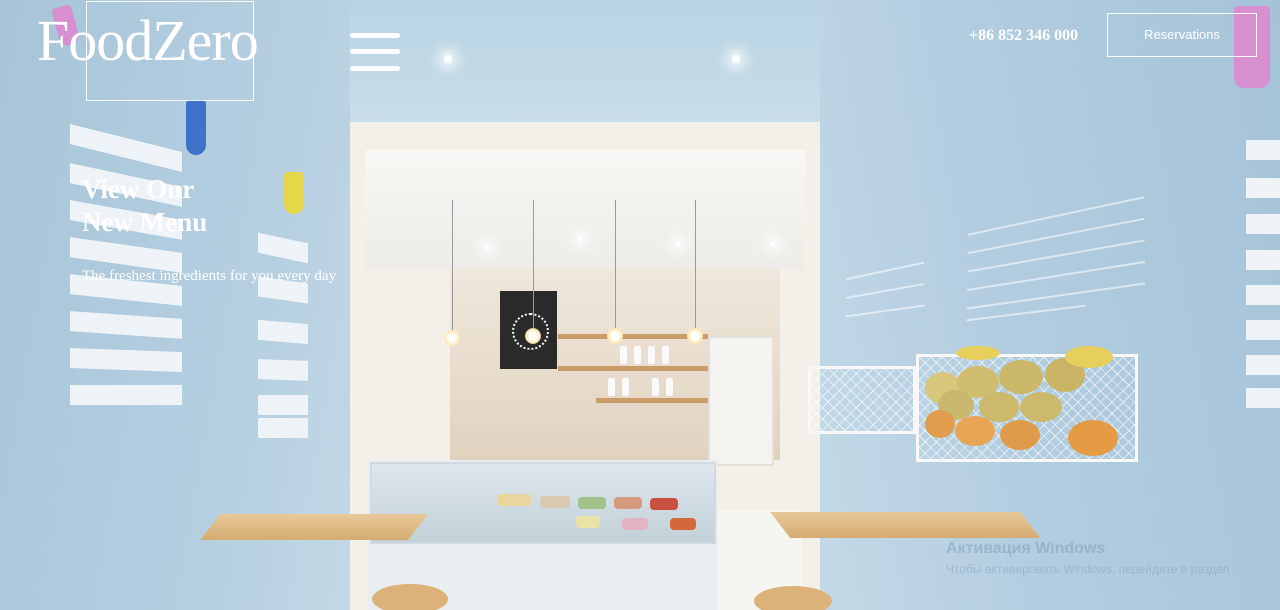  Describe the element at coordinates (1023, 36) in the screenshot. I see `phone-number: +86 852 346 000` at that location.